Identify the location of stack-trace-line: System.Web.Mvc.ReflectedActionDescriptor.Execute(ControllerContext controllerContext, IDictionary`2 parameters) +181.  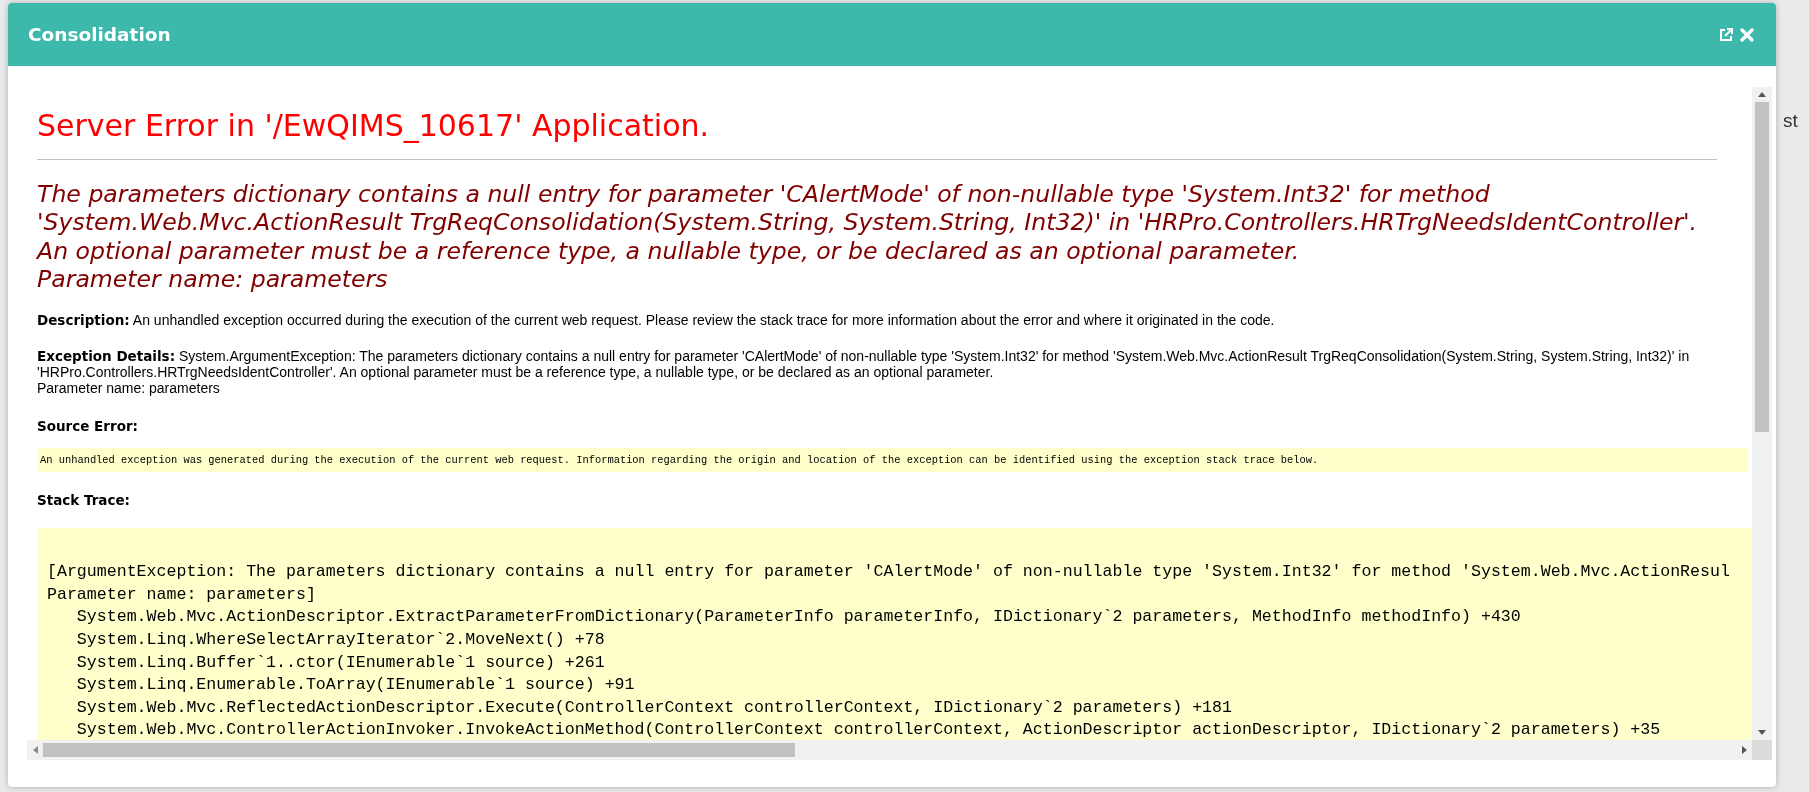
(653, 707).